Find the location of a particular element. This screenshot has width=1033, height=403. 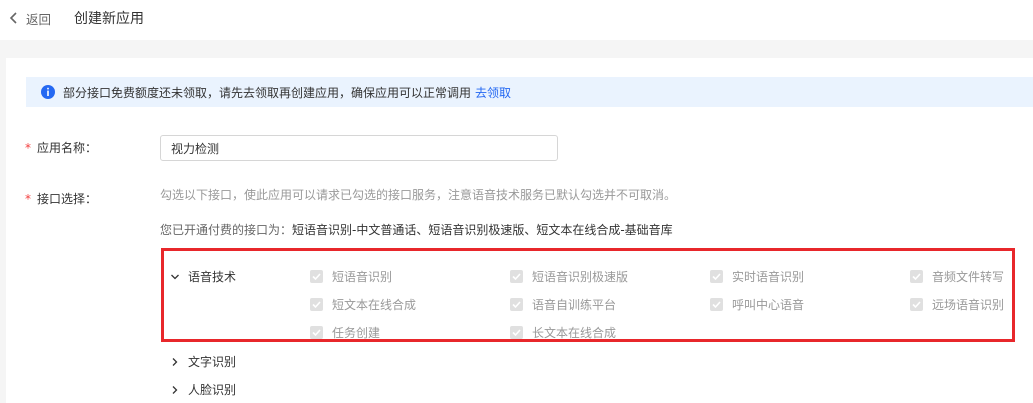

option-label: 呼叫中心语音 is located at coordinates (768, 305).